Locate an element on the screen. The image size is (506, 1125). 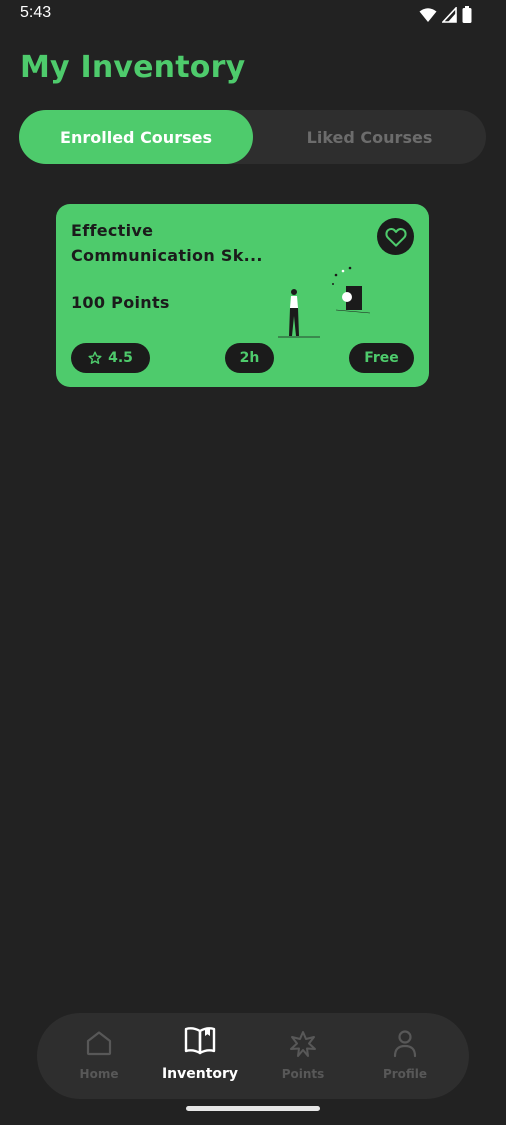
nav-item-profile: Profile is located at coordinates (405, 1056).